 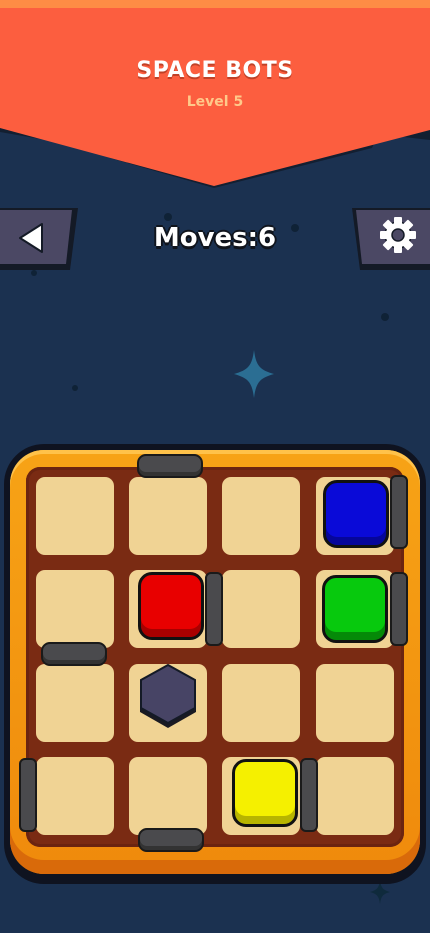 I want to click on moves-label: Moves:, so click(x=206, y=238).